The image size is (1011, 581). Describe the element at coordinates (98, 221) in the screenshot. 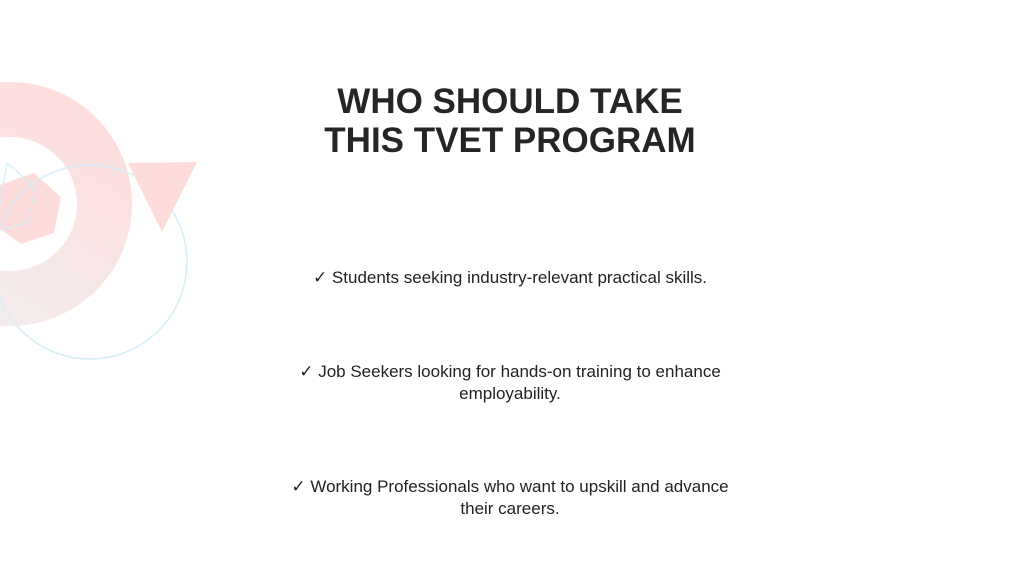

I see `decorative-shapes` at that location.